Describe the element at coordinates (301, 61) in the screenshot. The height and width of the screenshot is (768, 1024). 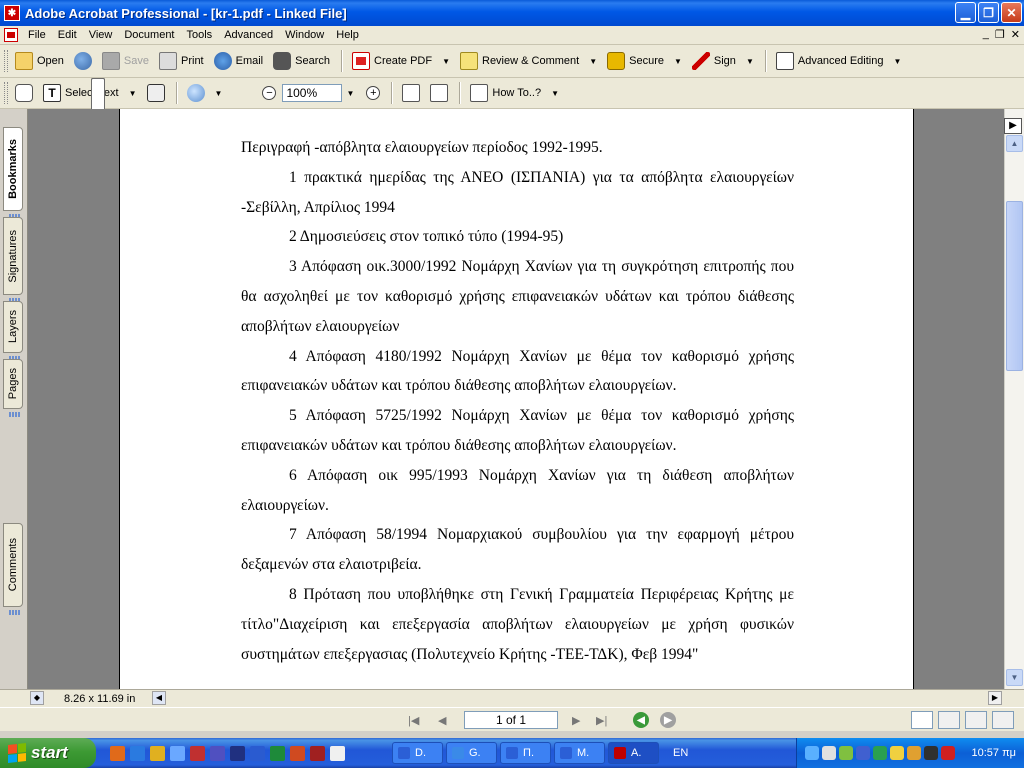
I see `search-button: Search` at that location.